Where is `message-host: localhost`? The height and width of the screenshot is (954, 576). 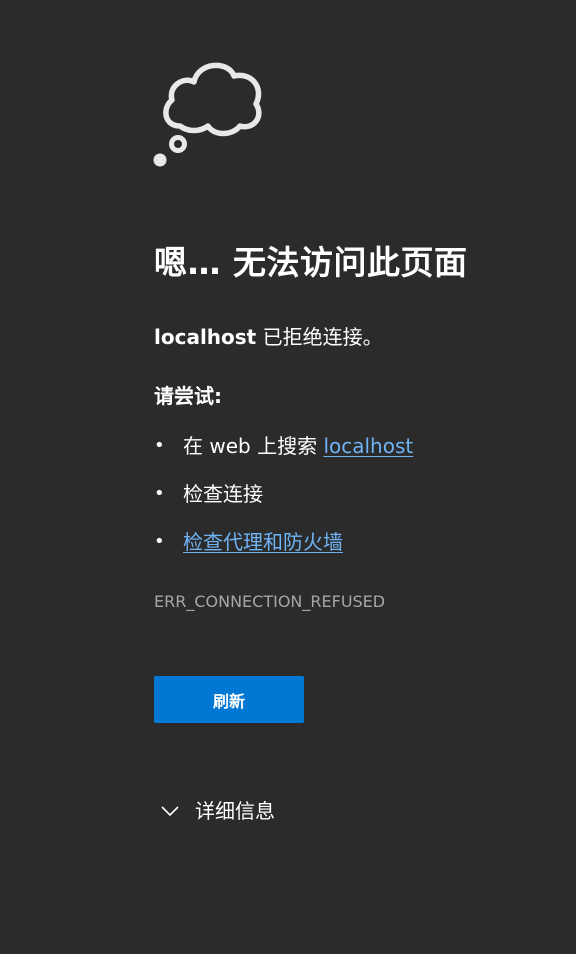 message-host: localhost is located at coordinates (205, 337).